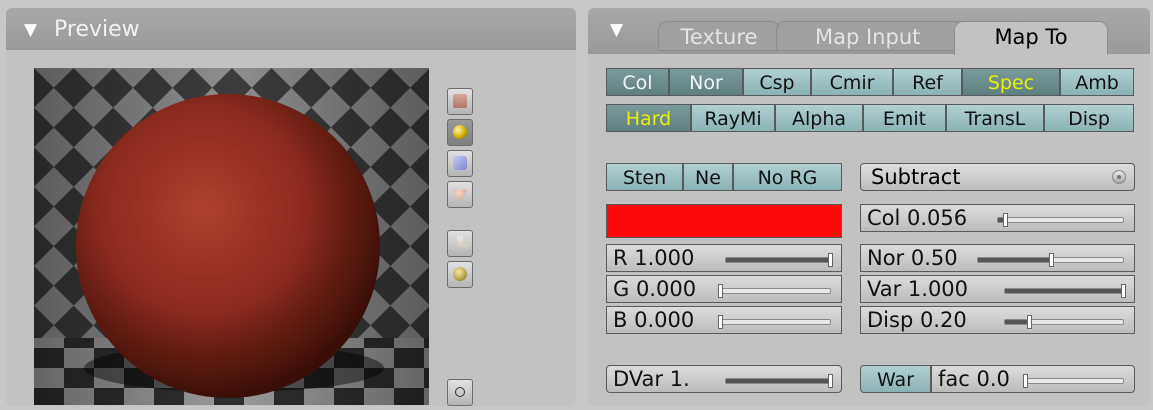 This screenshot has height=410, width=1153. I want to click on nor-factor-slider: Nor 0.50, so click(997, 258).